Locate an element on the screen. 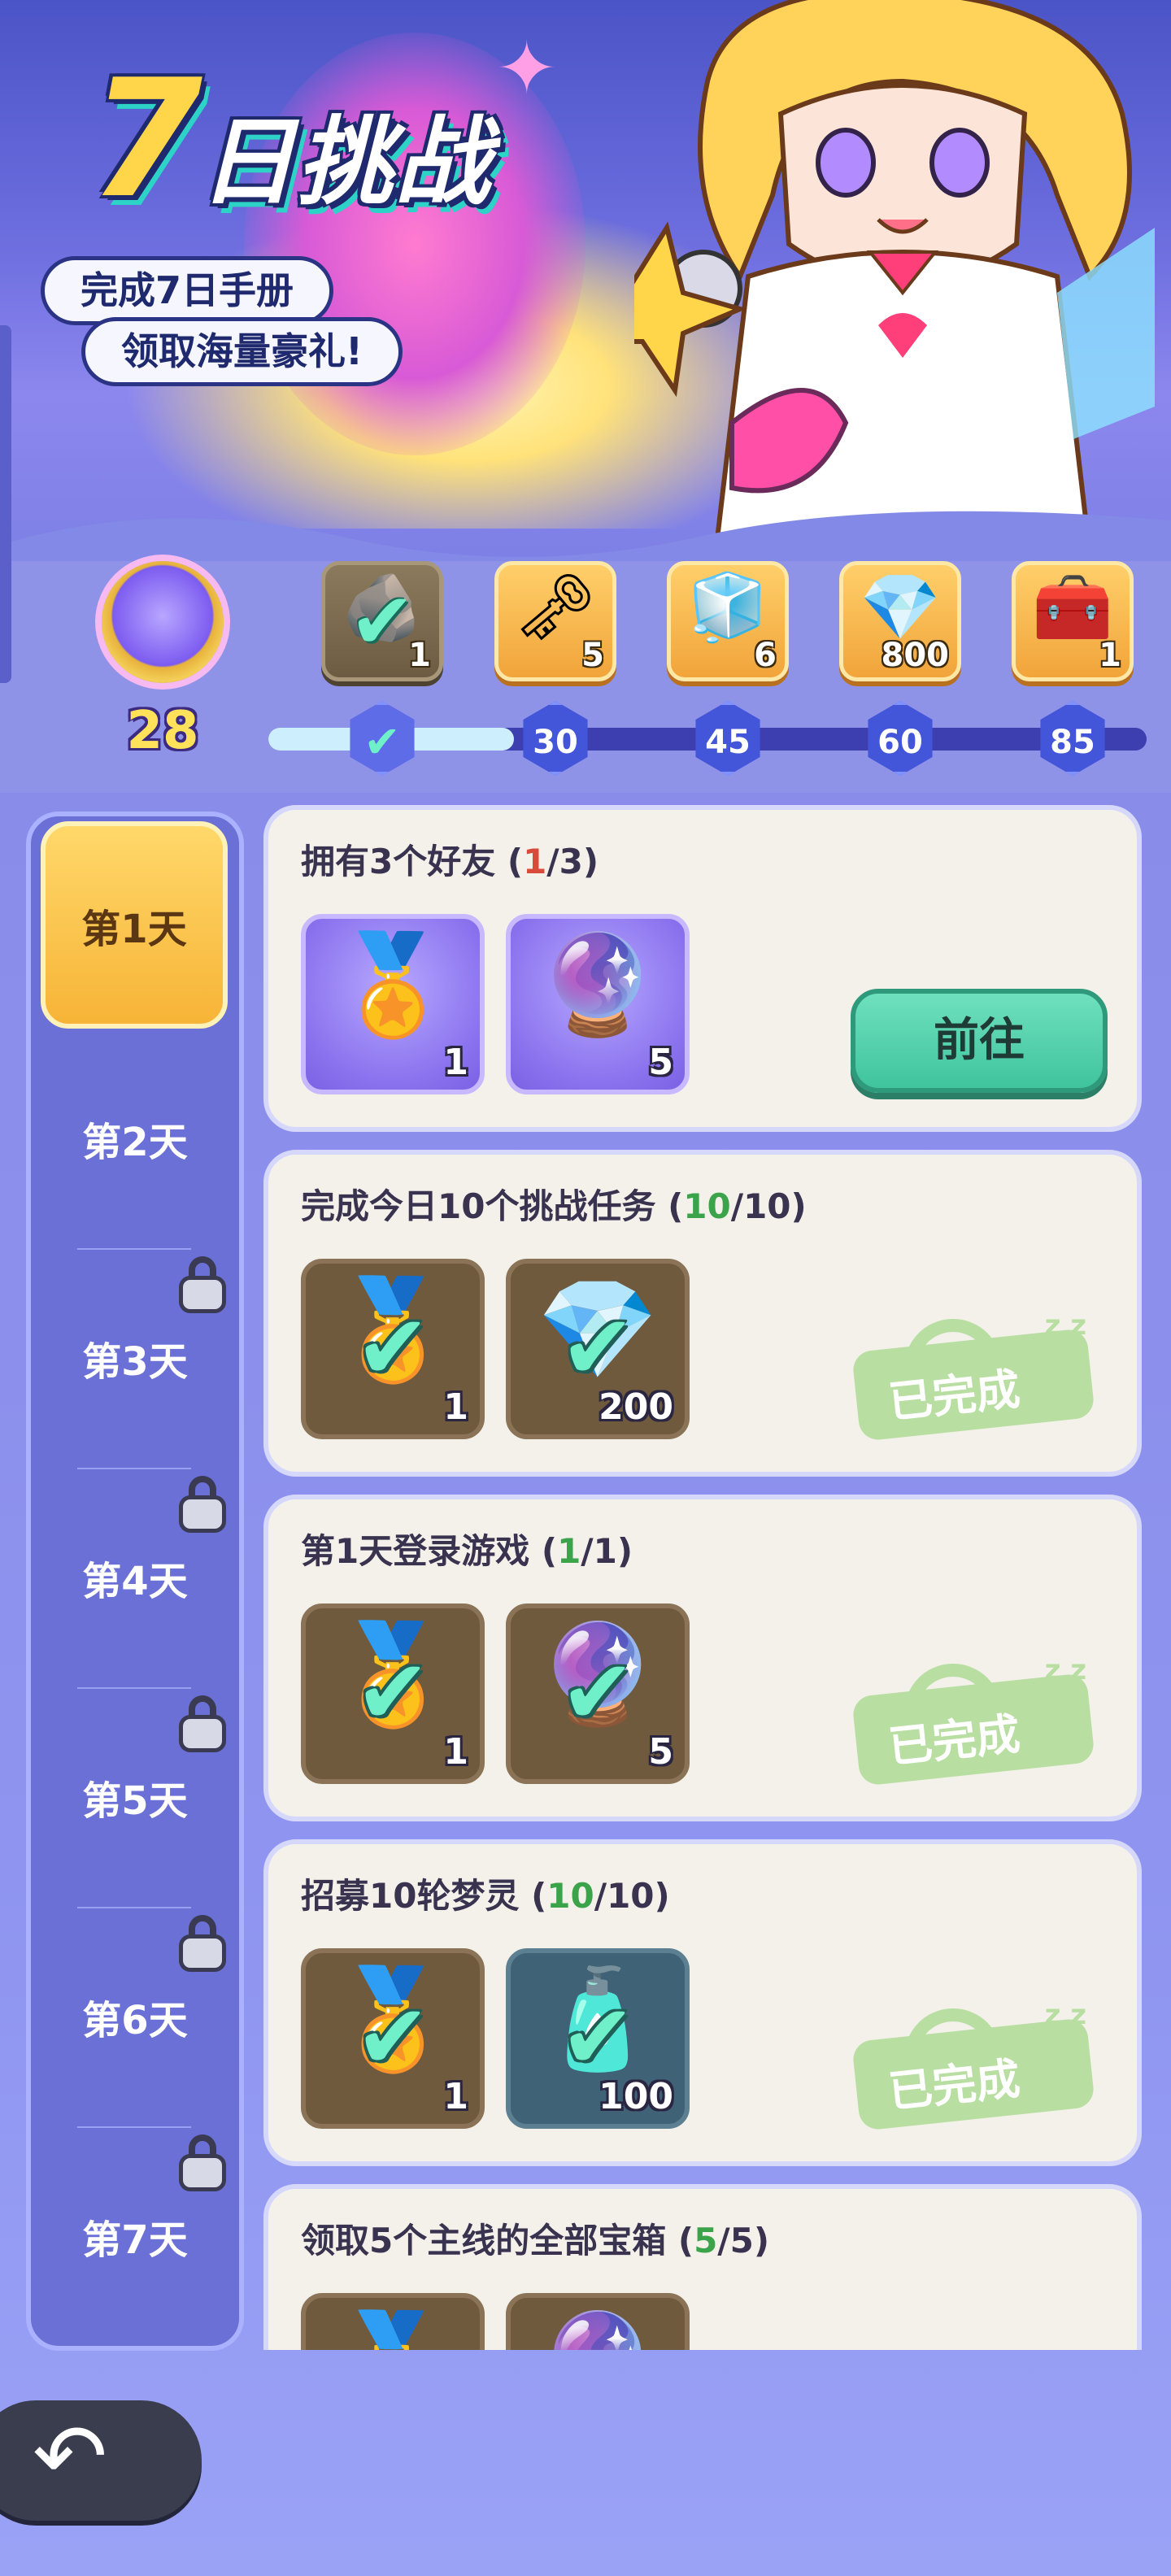 This screenshot has width=1171, height=2576. milestone-marker-4: 60 is located at coordinates (900, 738).